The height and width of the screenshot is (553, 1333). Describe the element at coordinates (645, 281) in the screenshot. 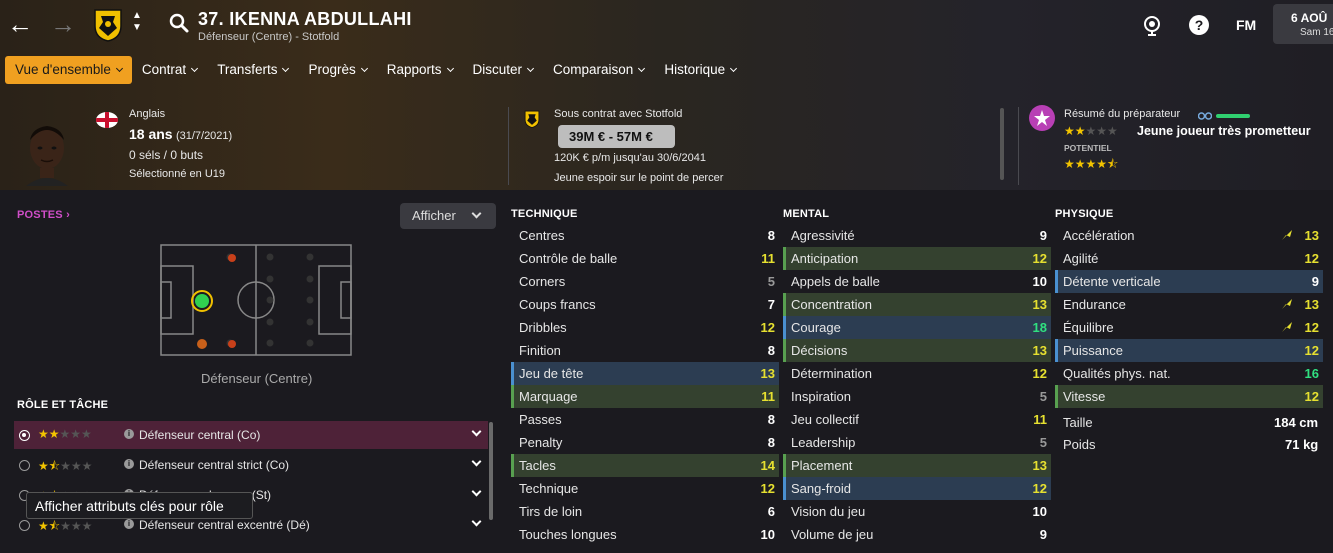

I see `attribute-row: Corners 5` at that location.